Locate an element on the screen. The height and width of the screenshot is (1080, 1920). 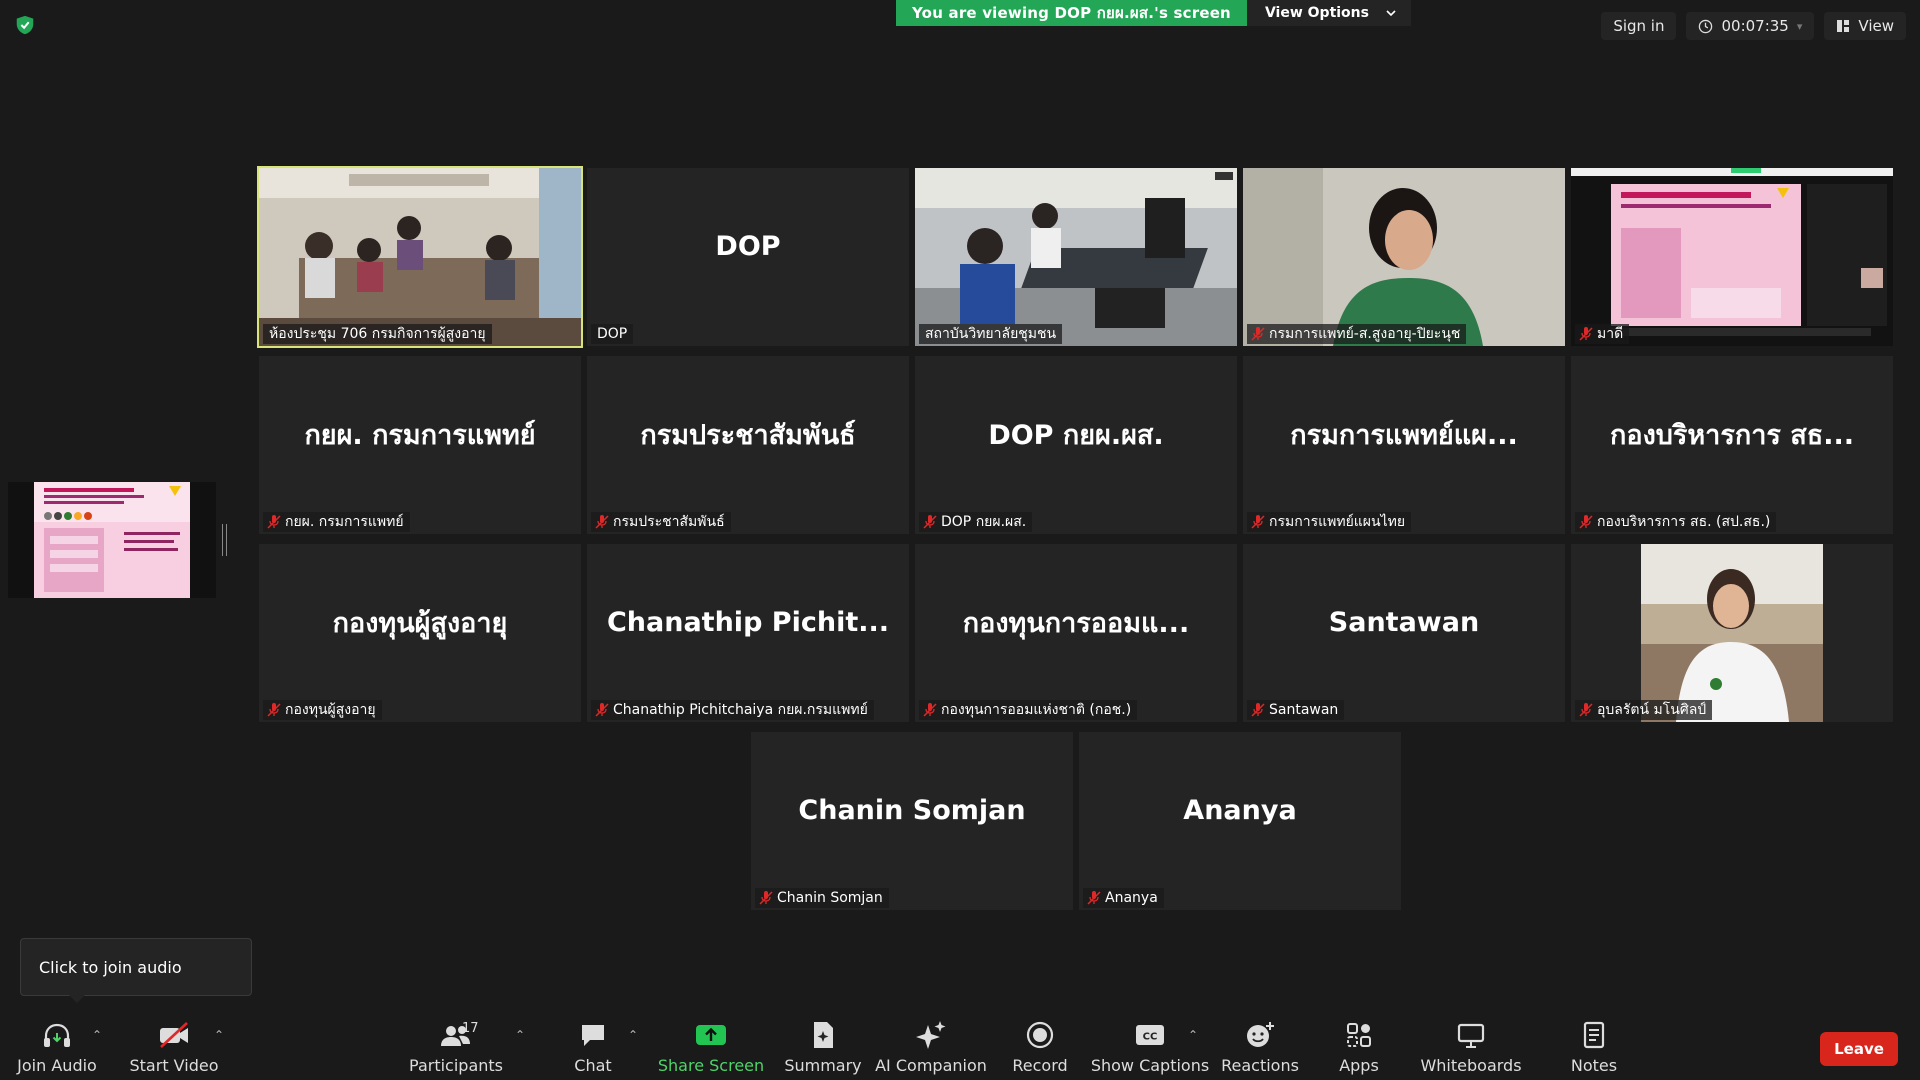
participant-tile: Santawan Santawan is located at coordinates (1404, 633).